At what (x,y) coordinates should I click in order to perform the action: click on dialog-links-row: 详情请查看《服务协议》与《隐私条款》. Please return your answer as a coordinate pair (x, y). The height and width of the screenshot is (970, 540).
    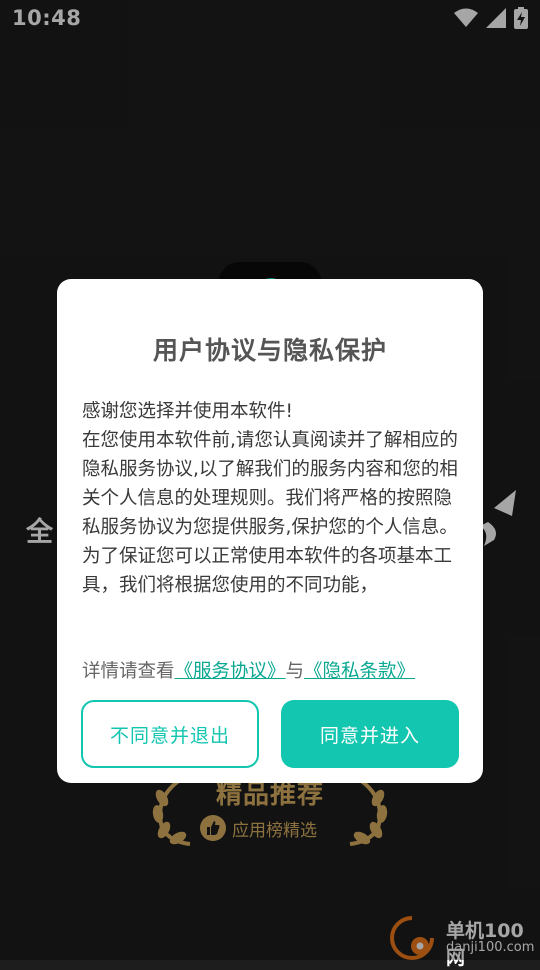
    Looking at the image, I should click on (277, 672).